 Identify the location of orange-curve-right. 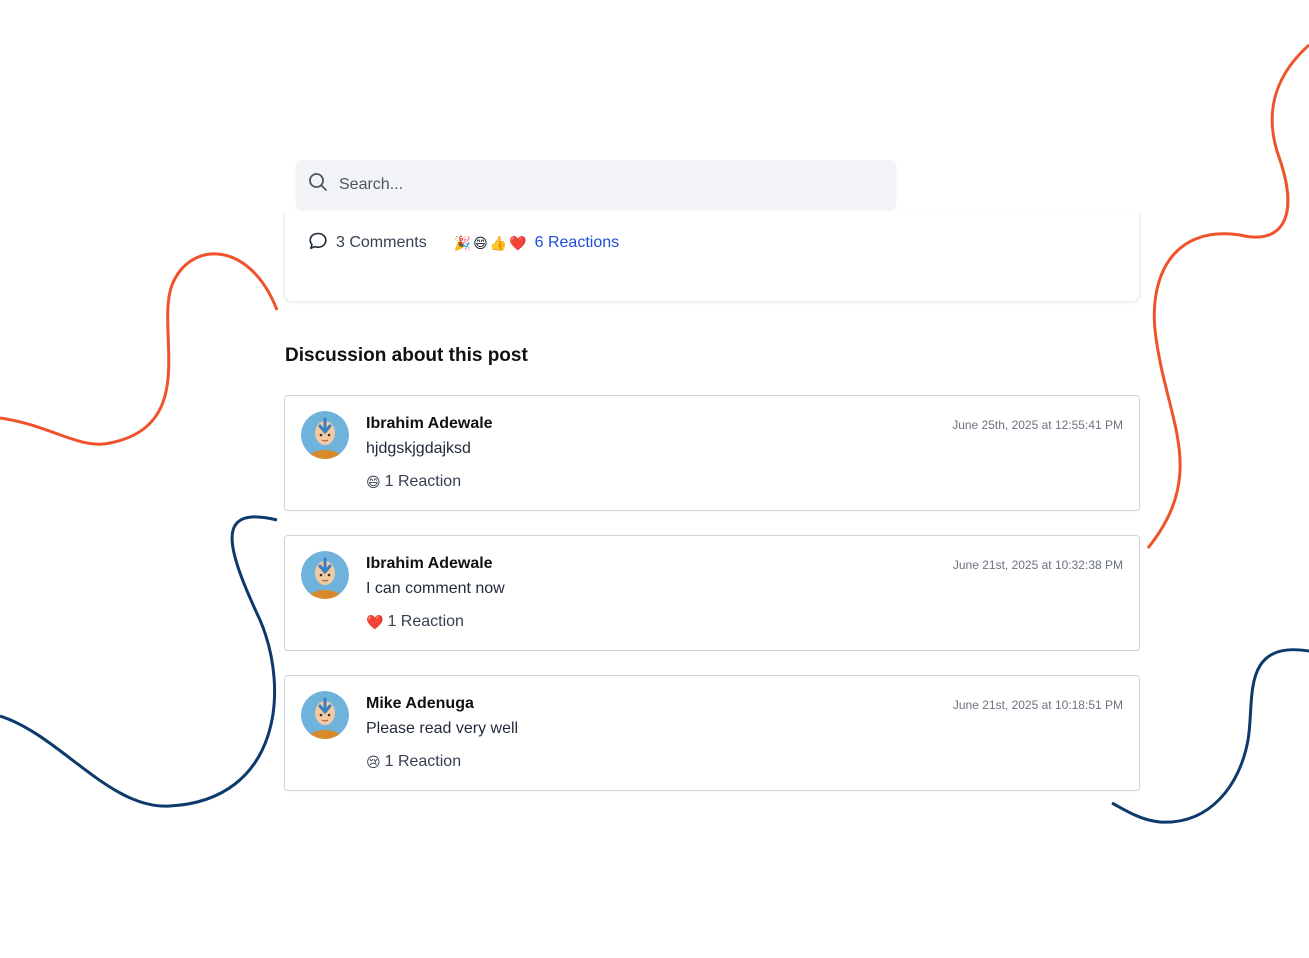
(1227, 296).